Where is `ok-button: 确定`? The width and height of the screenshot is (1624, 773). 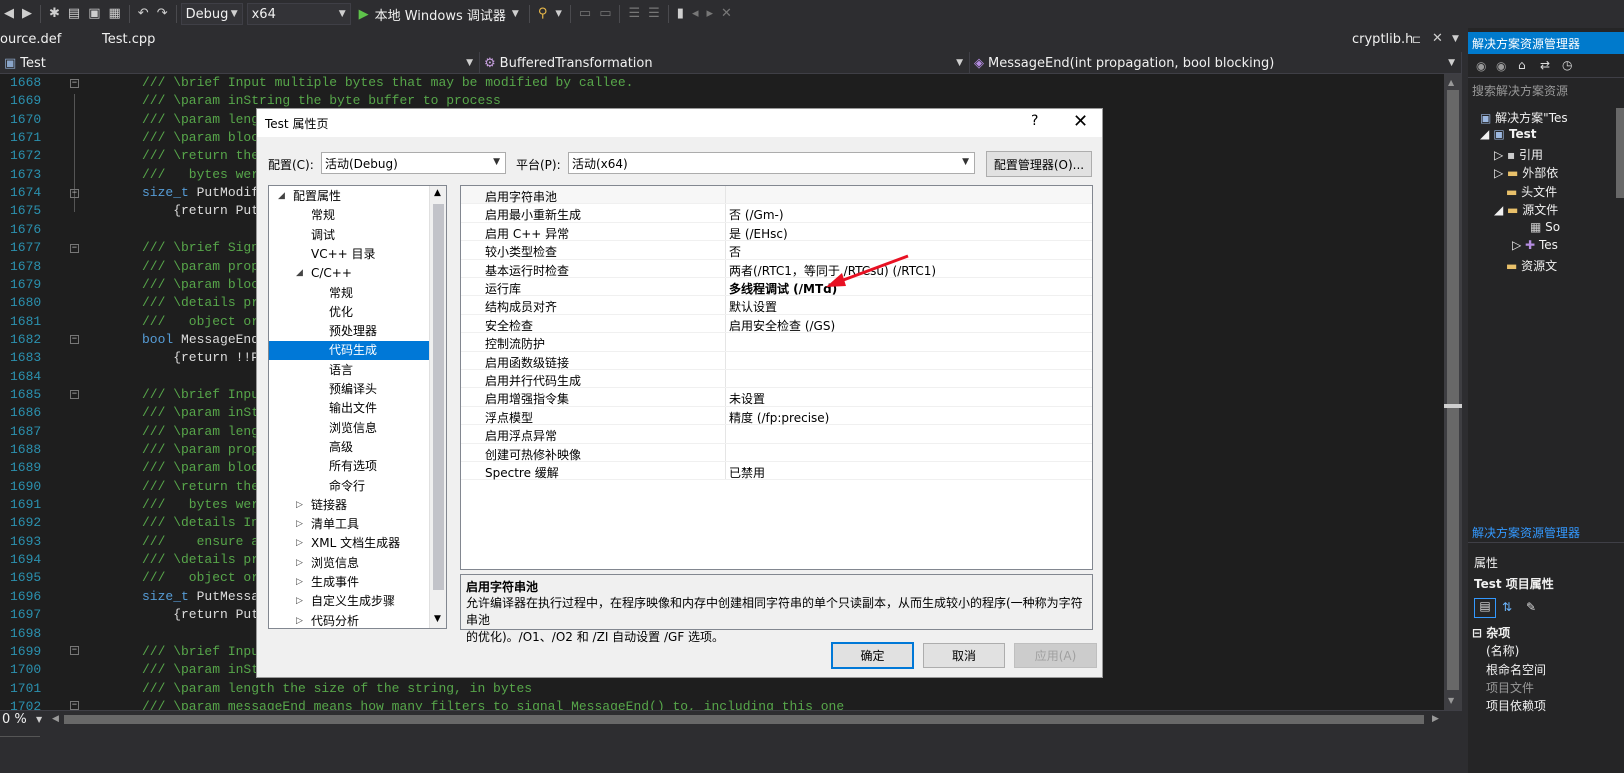
ok-button: 确定 is located at coordinates (872, 655).